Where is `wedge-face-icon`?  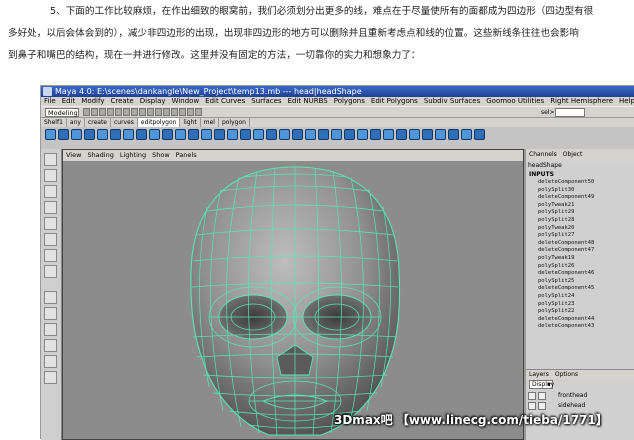 wedge-face-icon is located at coordinates (219, 134).